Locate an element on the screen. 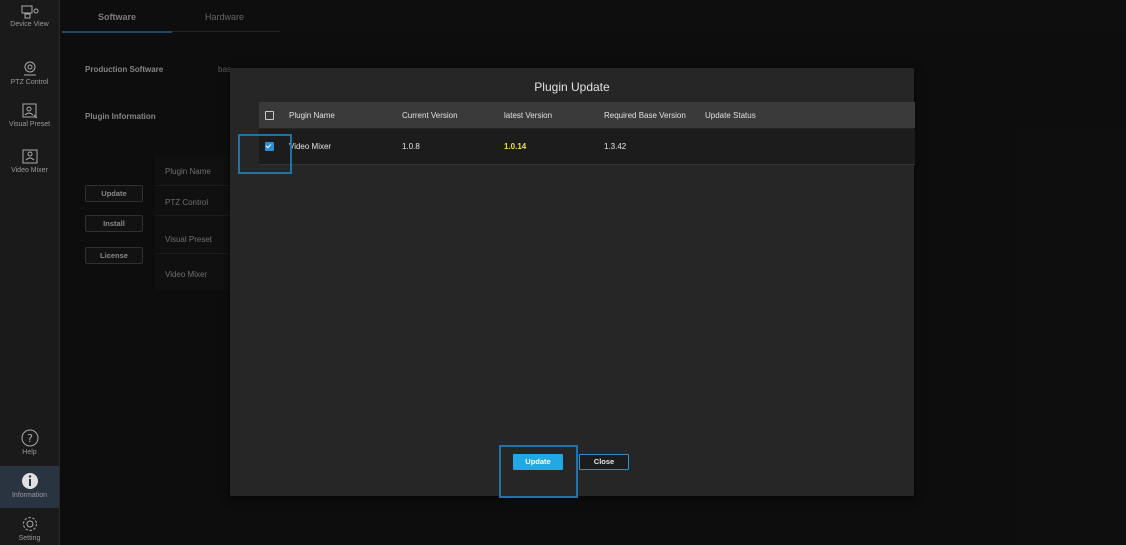  required-base-version-cell: 1.3.42 is located at coordinates (615, 146).